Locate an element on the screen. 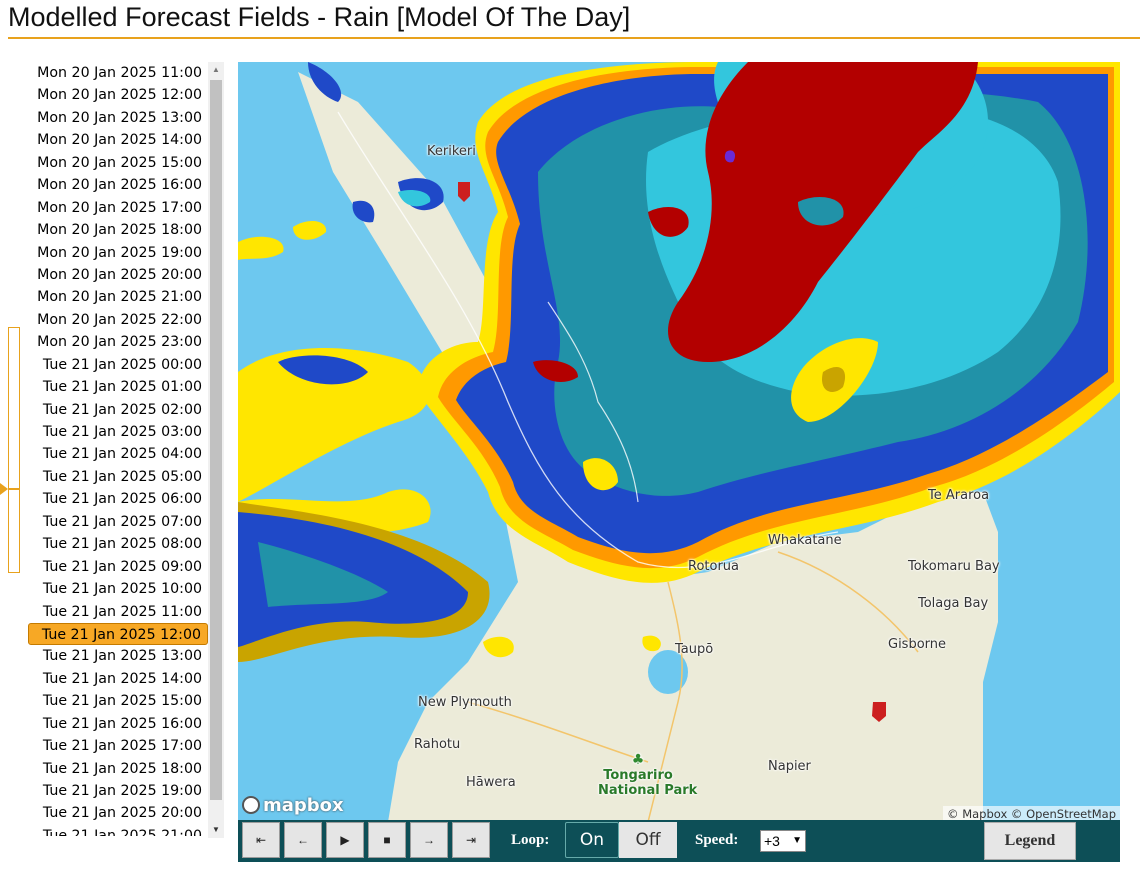 The image size is (1140, 873). scroll-thumb is located at coordinates (216, 440).